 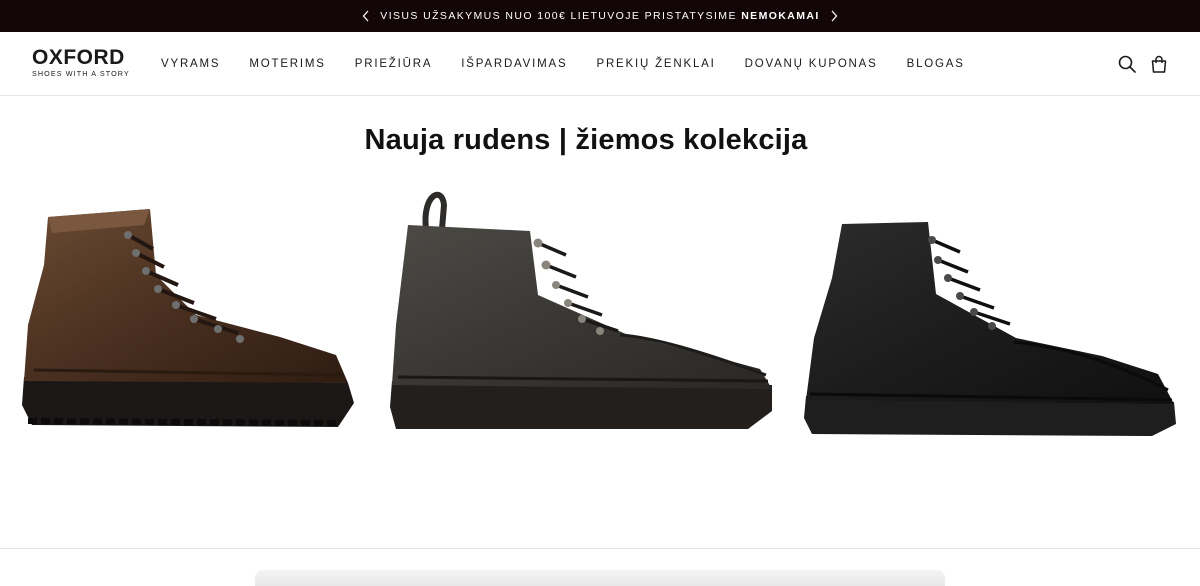 What do you see at coordinates (190, 64) in the screenshot?
I see `nav-item-vyrams: VYRAMS` at bounding box center [190, 64].